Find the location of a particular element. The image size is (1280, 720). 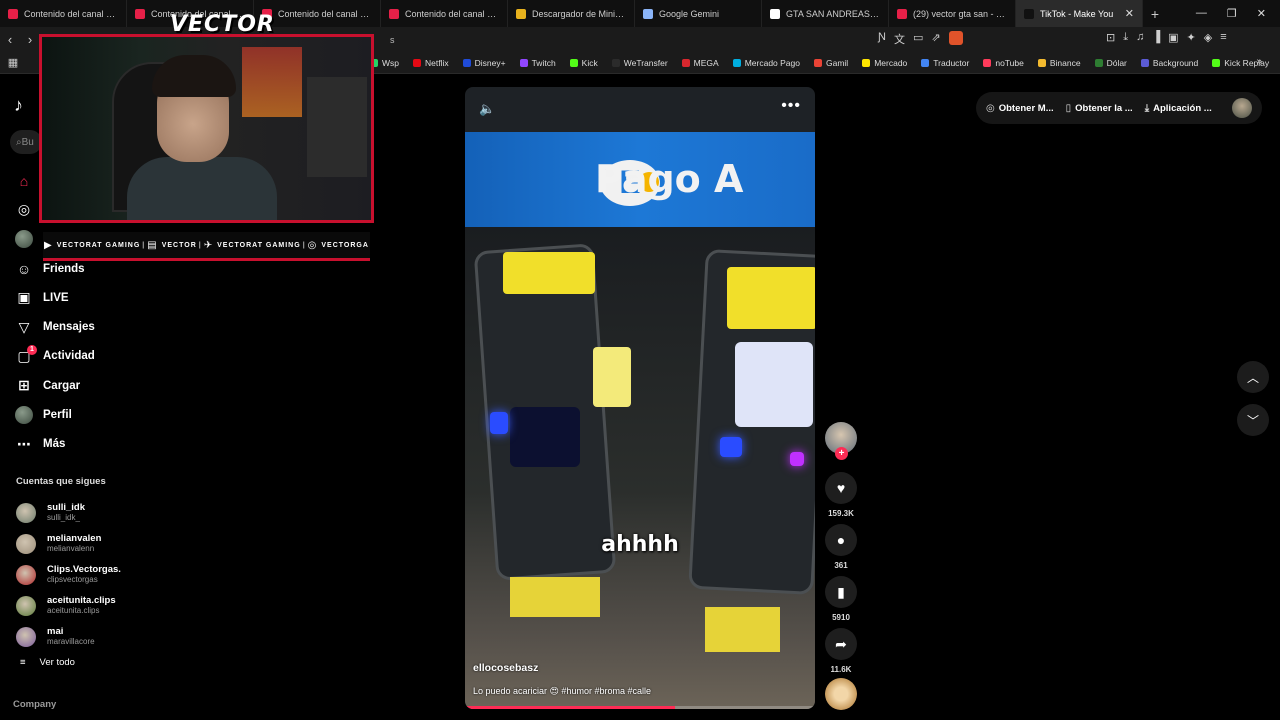

tiktok-logo-icon: ♪ is located at coordinates (18, 105).